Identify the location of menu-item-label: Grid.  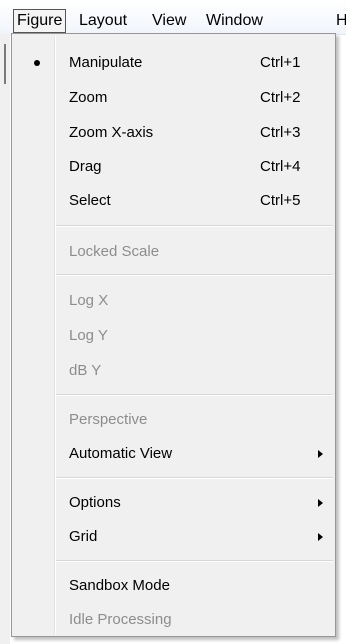
(83, 536).